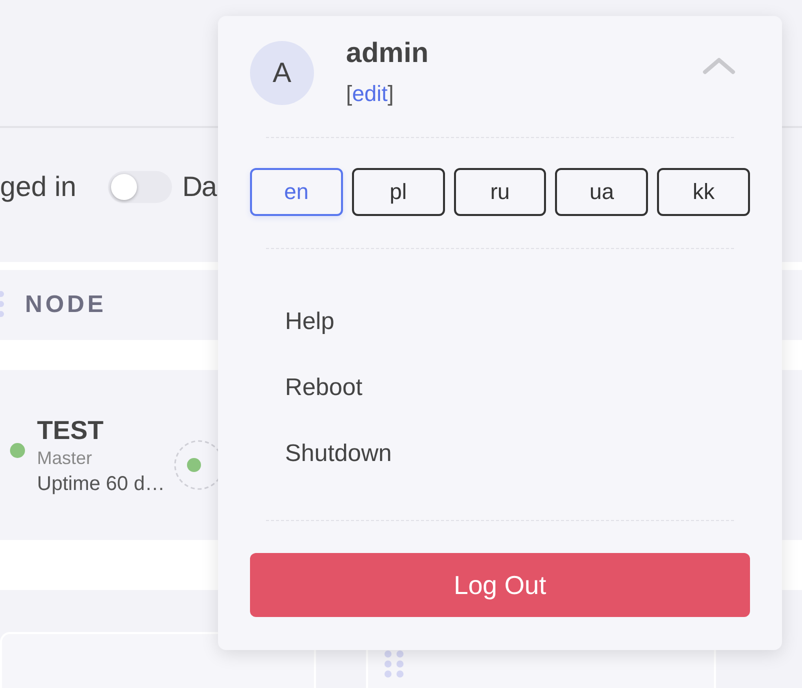 This screenshot has width=802, height=688. What do you see at coordinates (70, 430) in the screenshot?
I see `node-name: TEST` at bounding box center [70, 430].